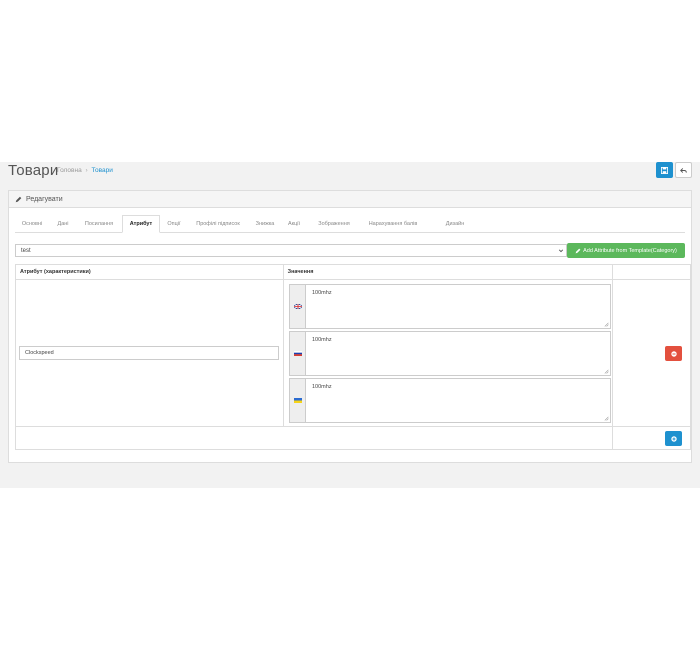  What do you see at coordinates (448, 272) in the screenshot?
I see `column-header-value: Значення` at bounding box center [448, 272].